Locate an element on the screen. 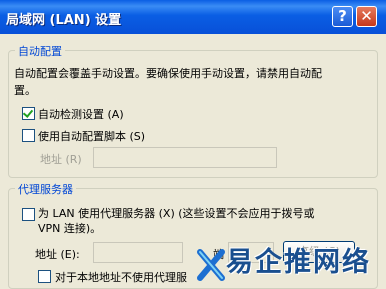 The image size is (386, 289). auto-config-legend: 自动配置 is located at coordinates (40, 51).